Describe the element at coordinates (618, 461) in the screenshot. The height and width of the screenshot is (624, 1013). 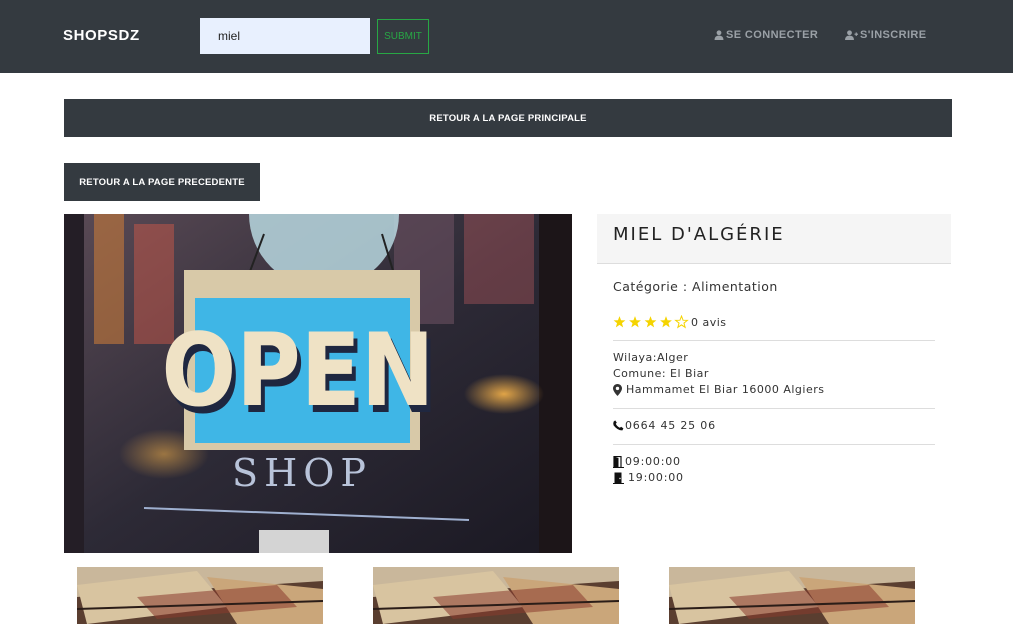
I see `door-open-icon` at that location.